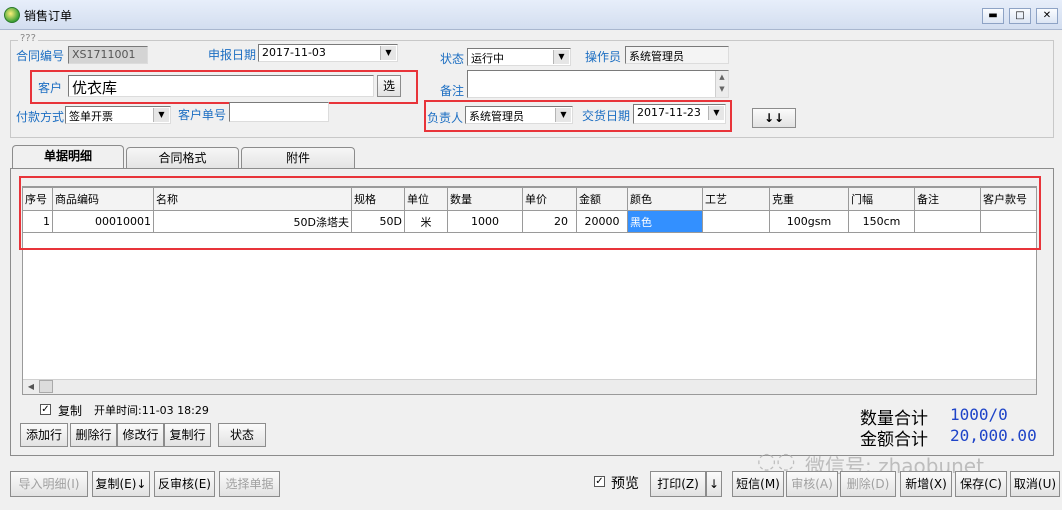 The height and width of the screenshot is (510, 1062). Describe the element at coordinates (184, 484) in the screenshot. I see `unapprove-button: 反审核(E)` at that location.